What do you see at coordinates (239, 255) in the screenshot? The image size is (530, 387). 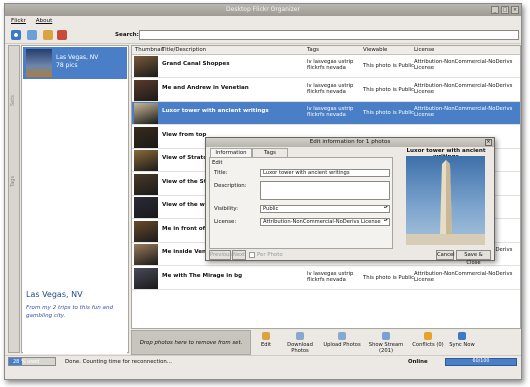 I see `next-button: Next` at bounding box center [239, 255].